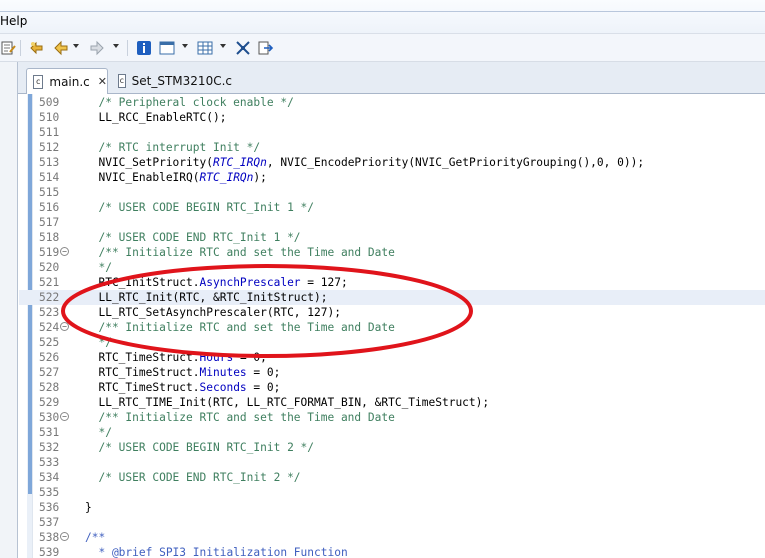 This screenshot has height=558, width=765. Describe the element at coordinates (49, 432) in the screenshot. I see `line-number: 531` at that location.